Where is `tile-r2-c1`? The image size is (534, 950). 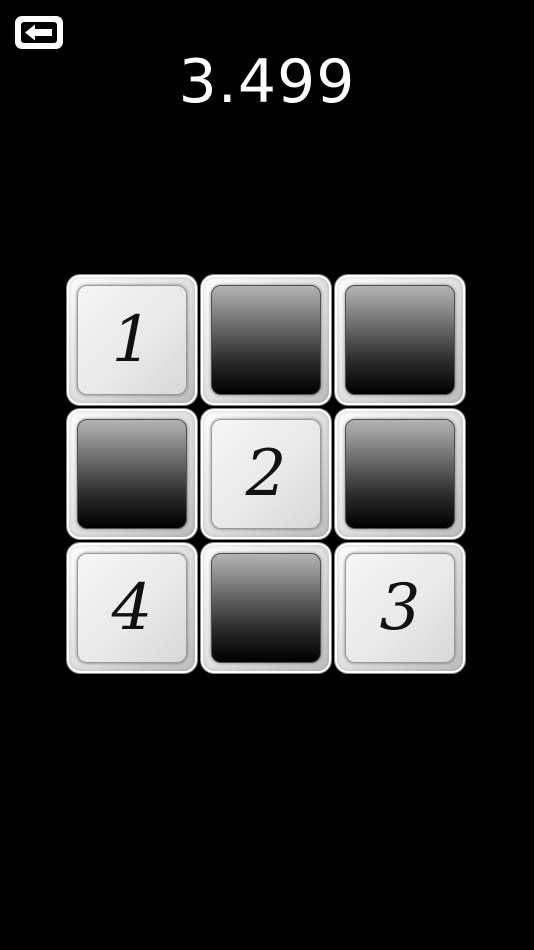
tile-r2-c1 is located at coordinates (132, 474).